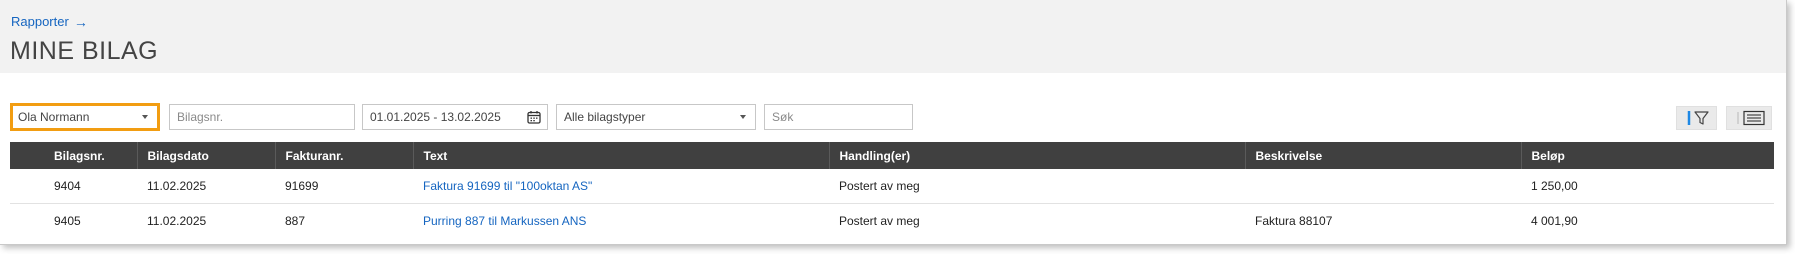 The height and width of the screenshot is (254, 1795). Describe the element at coordinates (620, 155) in the screenshot. I see `column-header-text: Text` at that location.